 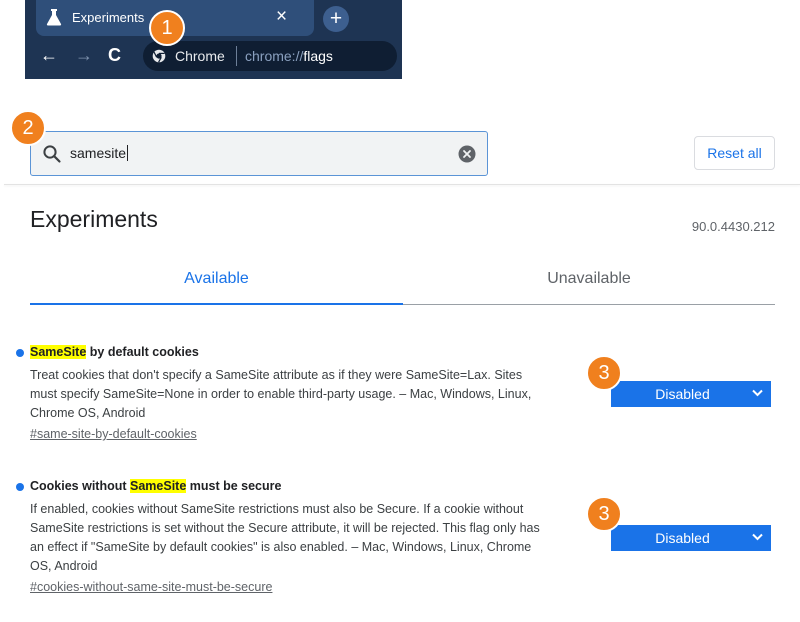 I want to click on omnibox-divider, so click(x=236, y=56).